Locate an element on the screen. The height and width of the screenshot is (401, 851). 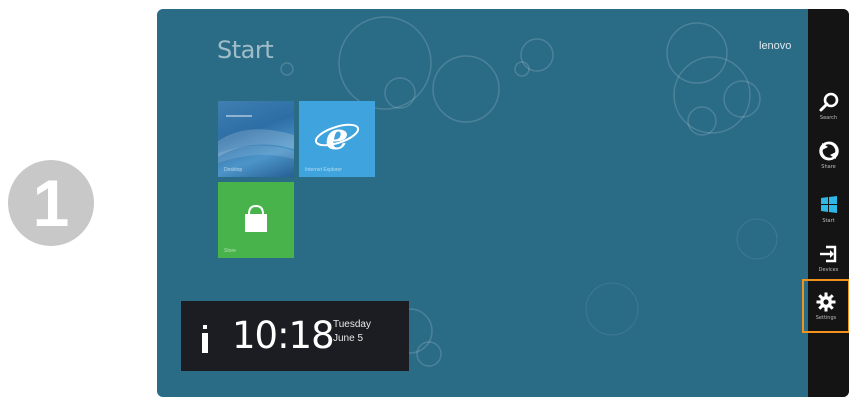
charm-devices: Devices is located at coordinates (828, 258).